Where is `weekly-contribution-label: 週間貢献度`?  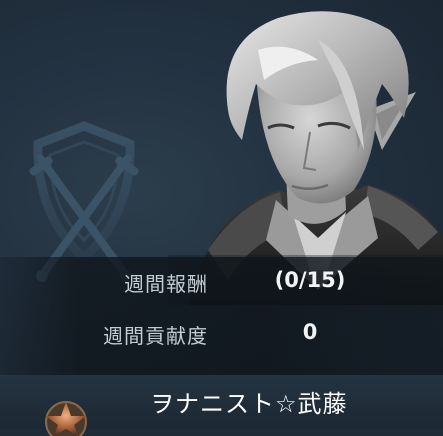 weekly-contribution-label: 週間貢献度 is located at coordinates (155, 336).